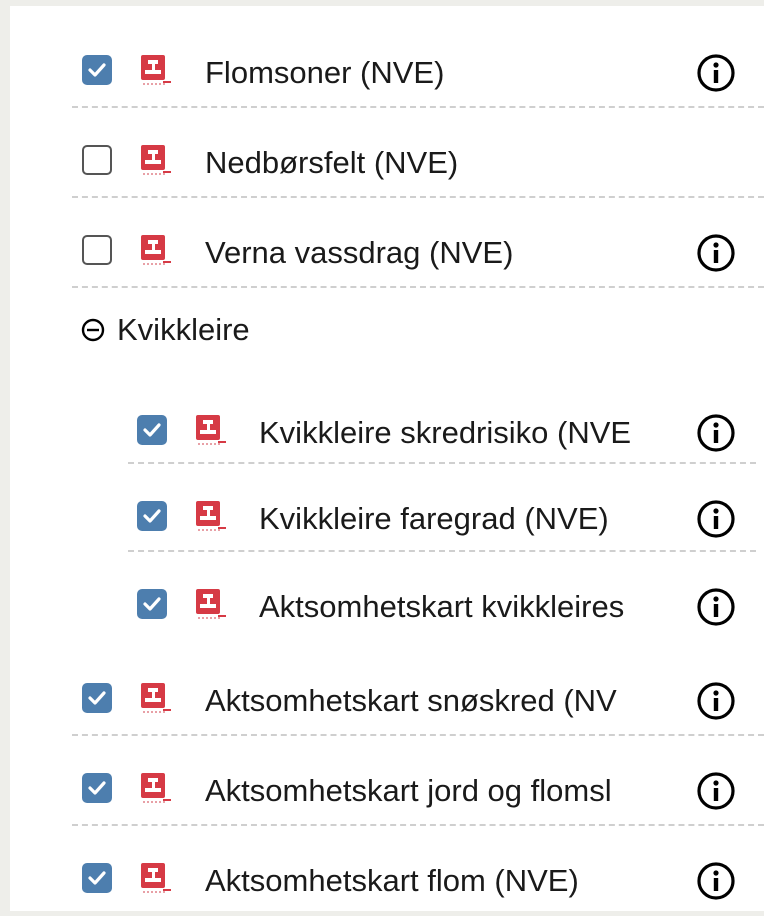 The height and width of the screenshot is (916, 764). I want to click on layer-row-aktsomhetskart-flom: Aktsomhetskart flom (NVE), so click(387, 872).